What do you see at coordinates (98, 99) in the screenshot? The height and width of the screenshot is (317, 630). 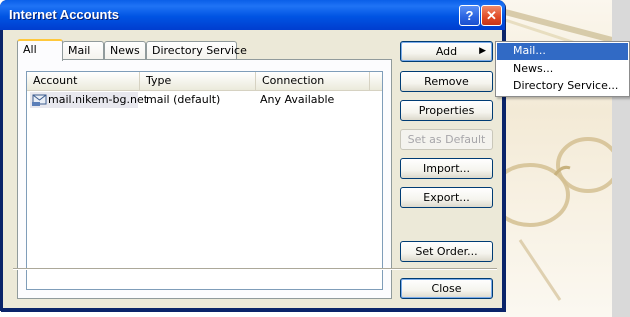 I see `account-name: mail.nikem-bg.net` at bounding box center [98, 99].